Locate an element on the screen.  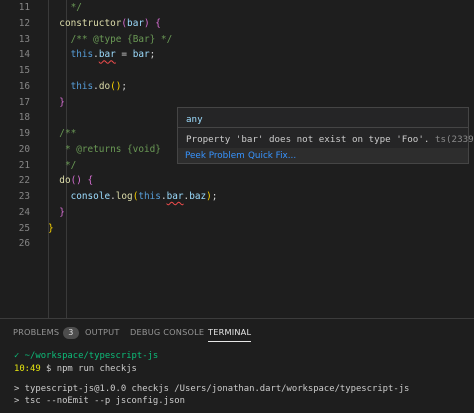
code-line: 26 is located at coordinates (237, 244).